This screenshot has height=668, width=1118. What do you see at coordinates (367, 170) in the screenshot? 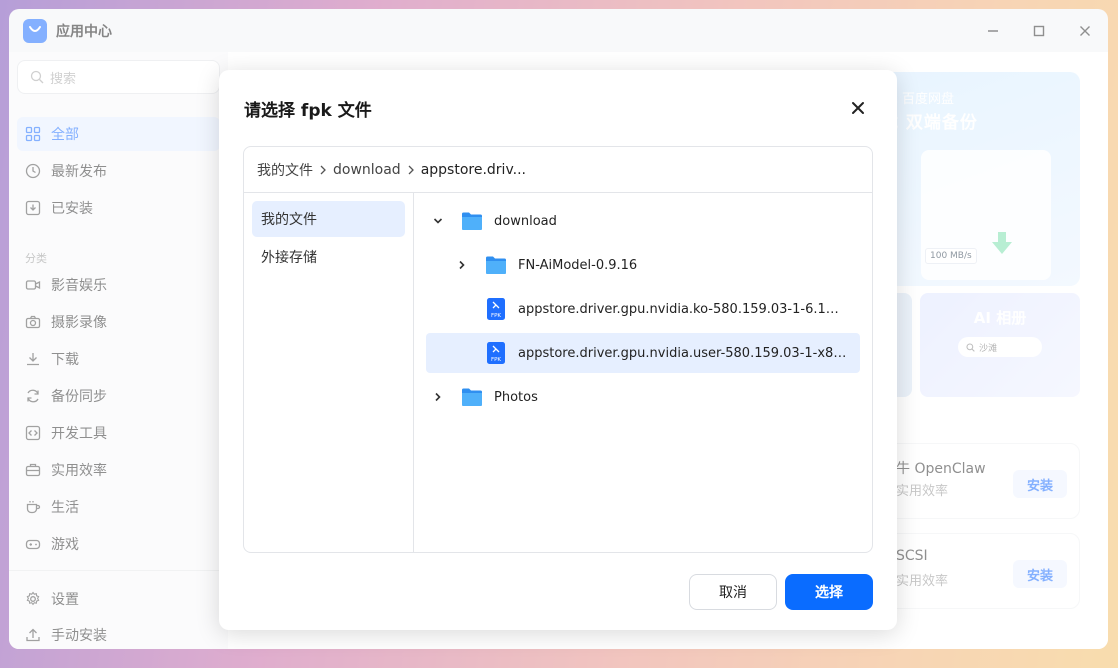
I see `breadcrumb-item: download` at bounding box center [367, 170].